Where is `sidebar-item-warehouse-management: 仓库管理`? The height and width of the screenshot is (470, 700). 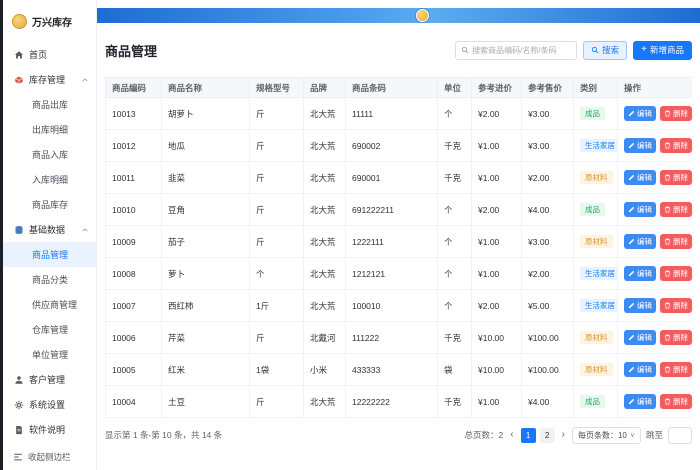
sidebar-item-warehouse-management: 仓库管理 is located at coordinates (49, 329).